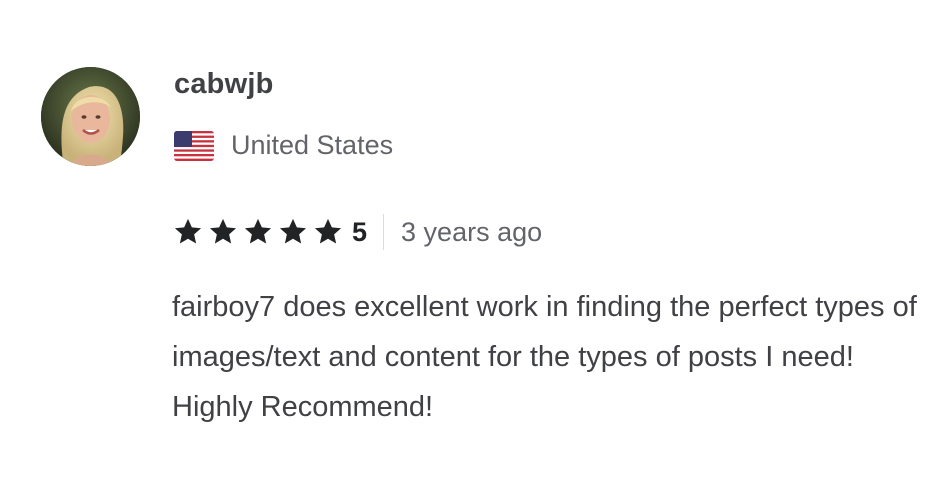 The width and height of the screenshot is (940, 493). What do you see at coordinates (90, 116) in the screenshot?
I see `avatar` at bounding box center [90, 116].